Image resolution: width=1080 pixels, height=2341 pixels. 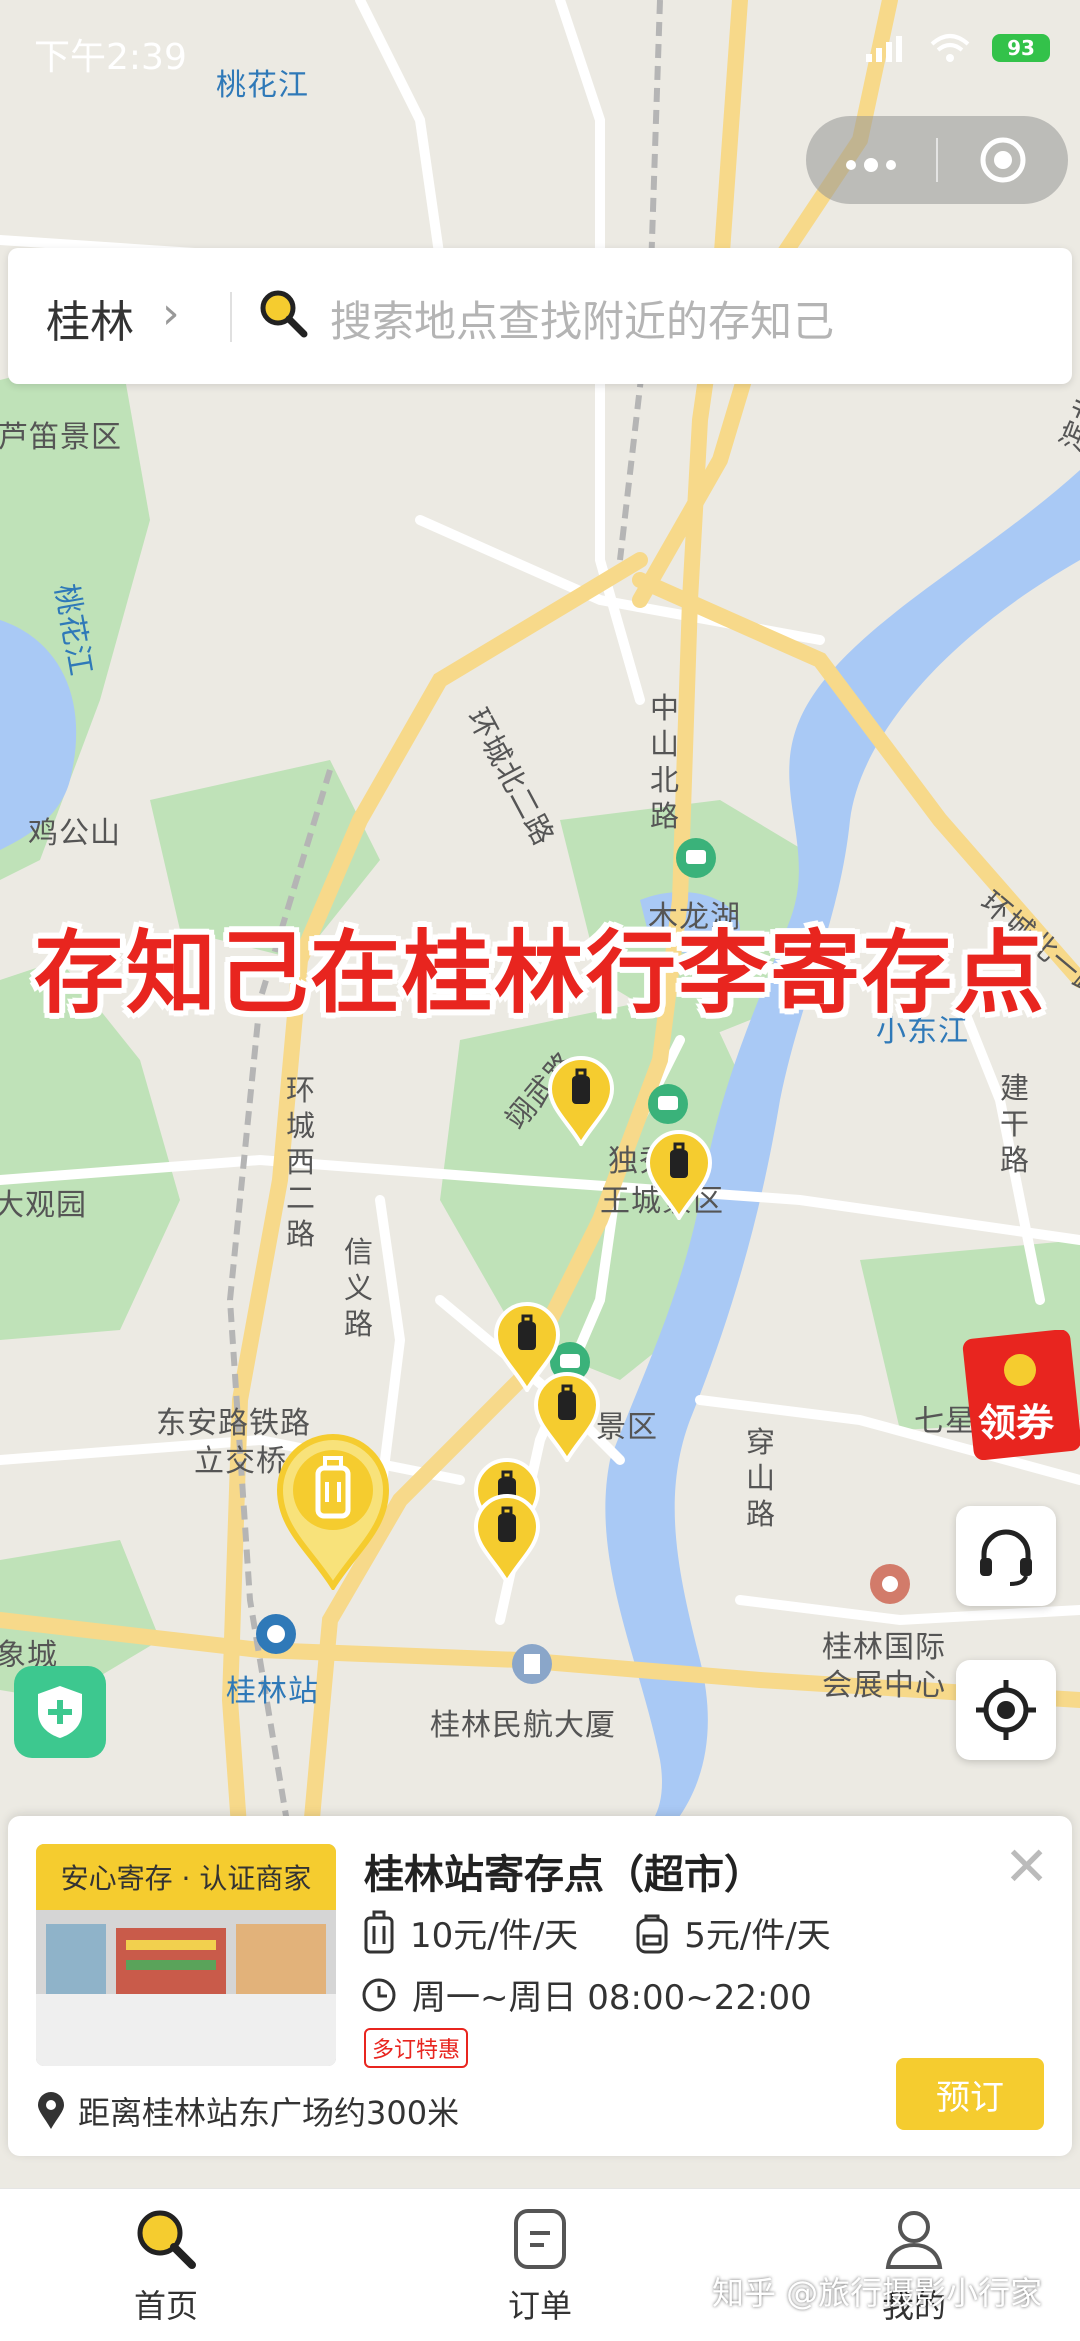 I want to click on crosshair-icon, so click(x=1006, y=1710).